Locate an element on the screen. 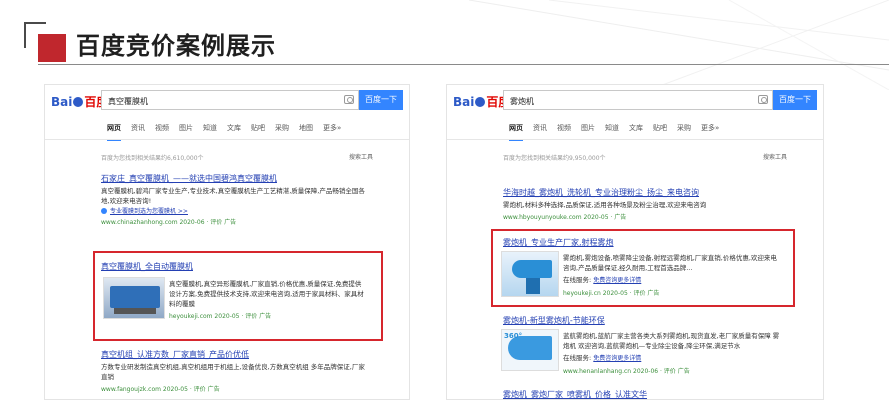  result-title-link: 石家庄_真空覆膜机_——就选中国碧鸿真空覆膜机 is located at coordinates (236, 178).